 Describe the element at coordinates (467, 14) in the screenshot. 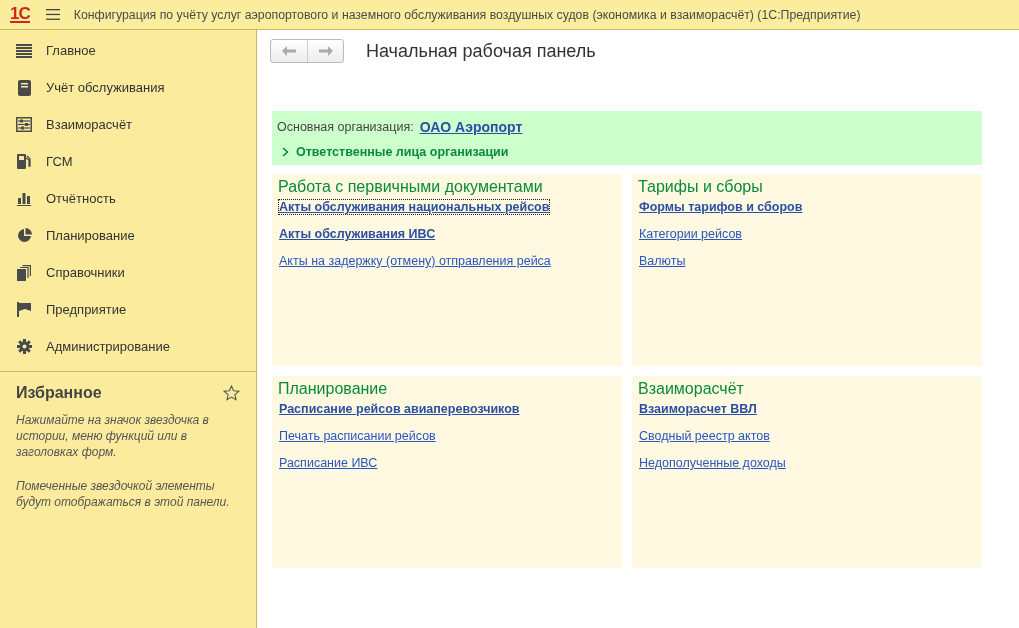

I see `window-title: Конфигурация по учёту услуг аэропортового и наземного обслуживания воздушных судов (экономика и взаиморасчёт) (1С:Предприятие)` at that location.